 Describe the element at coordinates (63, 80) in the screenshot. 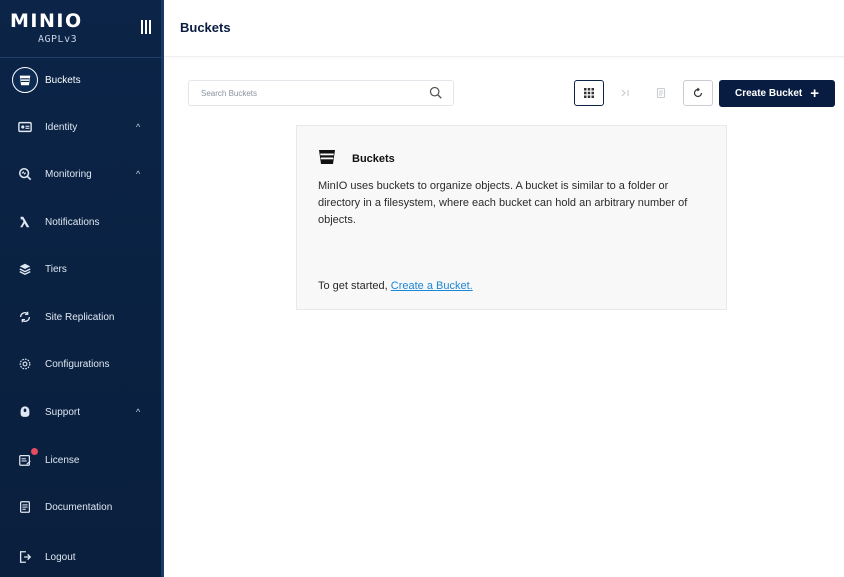

I see `sidebar-item-label: Buckets` at that location.